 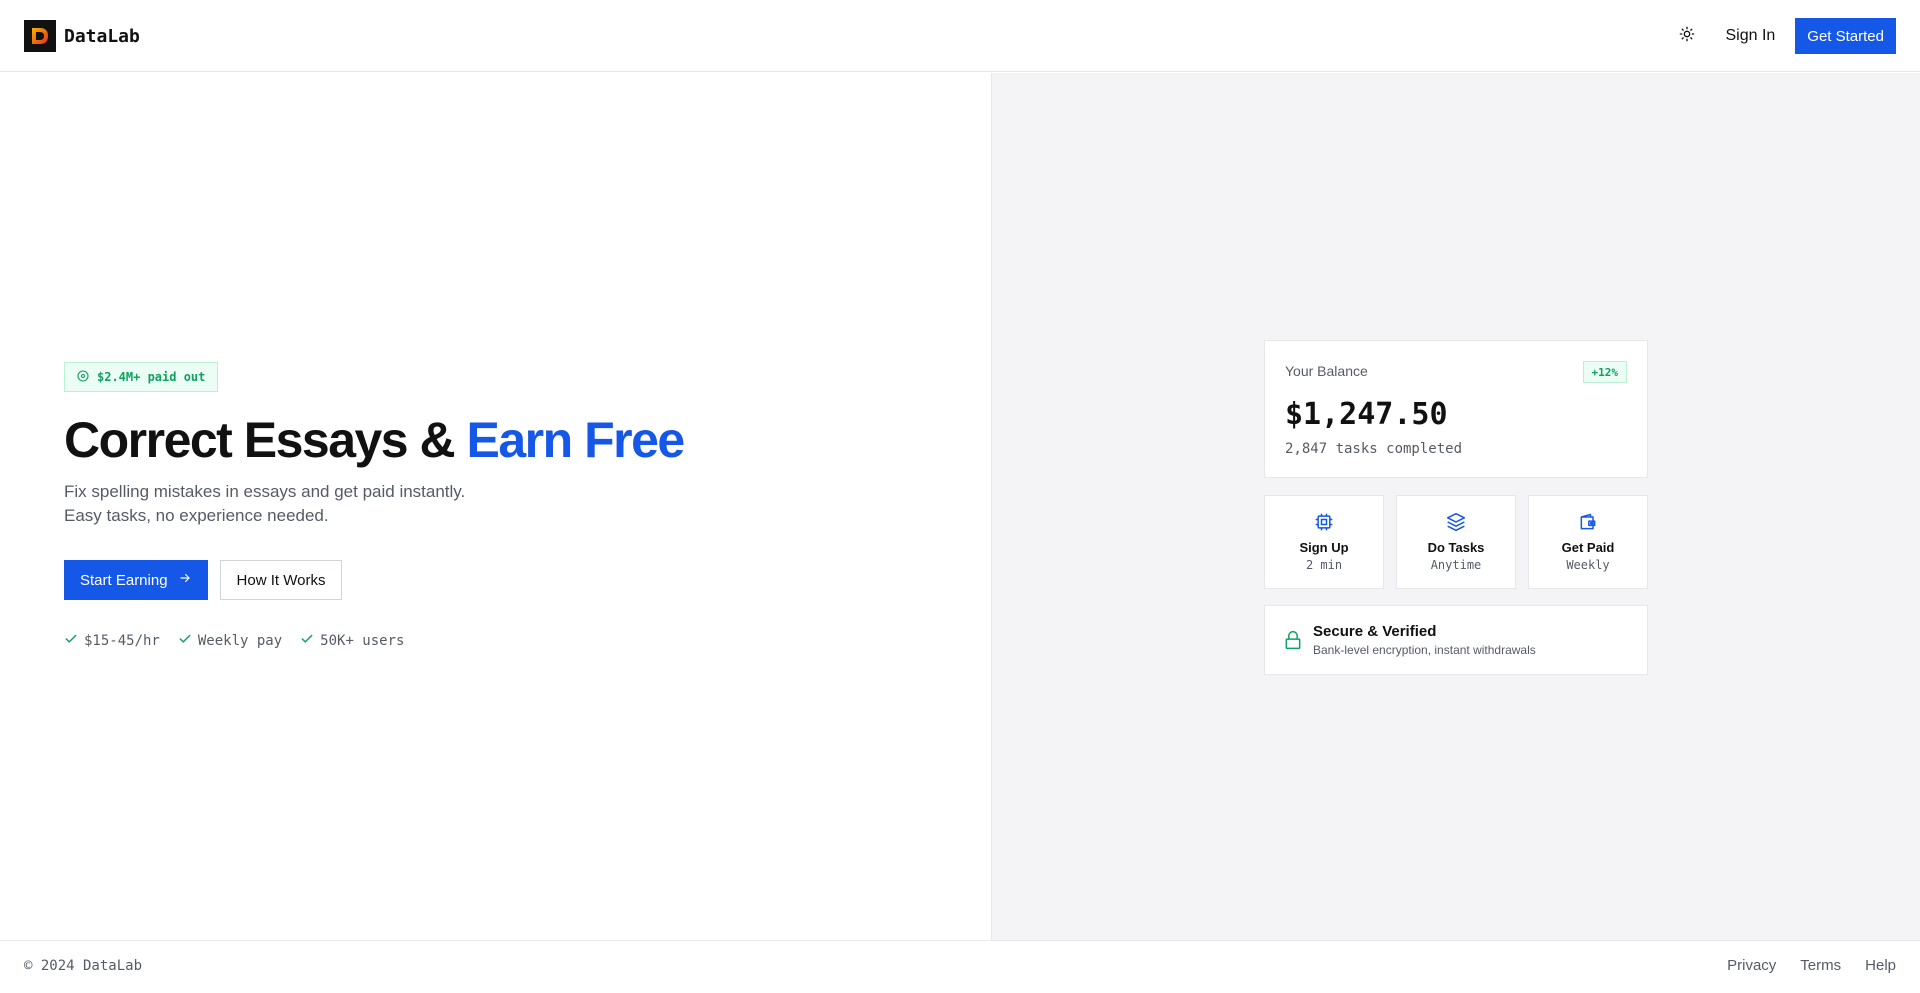 I want to click on feature-item: $15-45/hr, so click(x=112, y=641).